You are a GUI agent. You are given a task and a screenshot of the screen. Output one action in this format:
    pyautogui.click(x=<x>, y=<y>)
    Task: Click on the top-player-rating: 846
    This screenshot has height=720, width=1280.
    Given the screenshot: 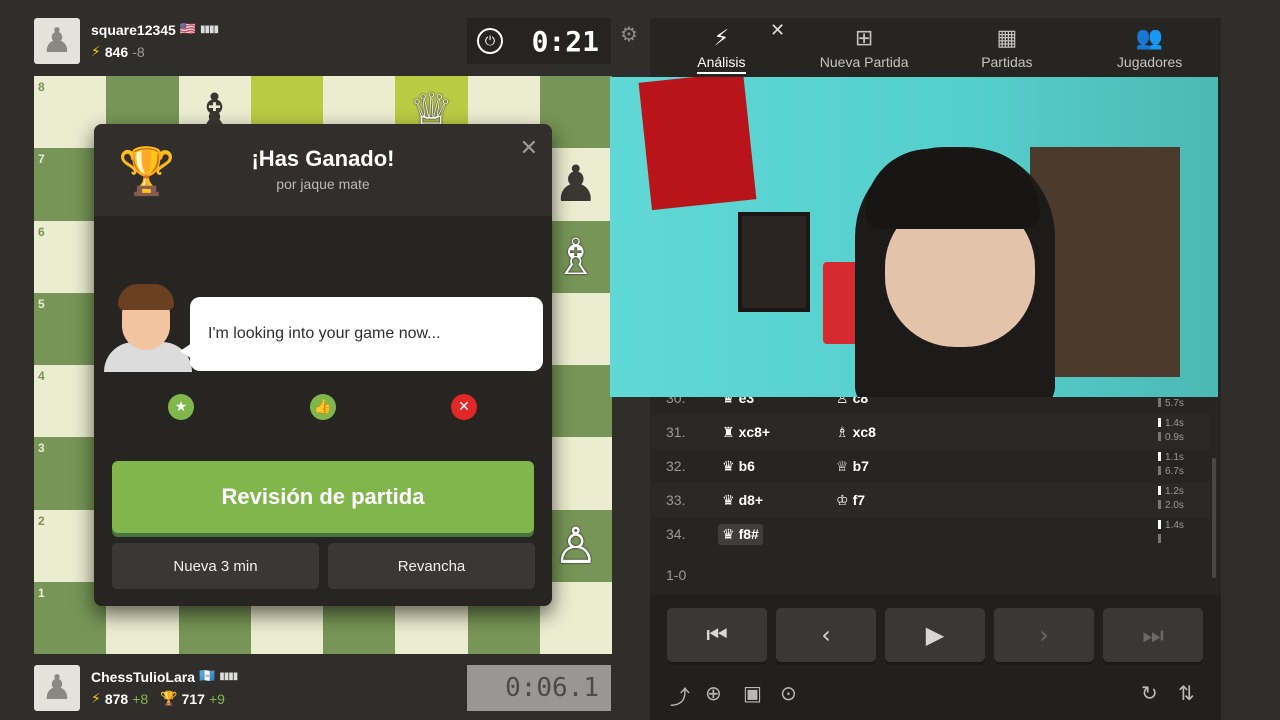 What is the action you would take?
    pyautogui.click(x=116, y=52)
    